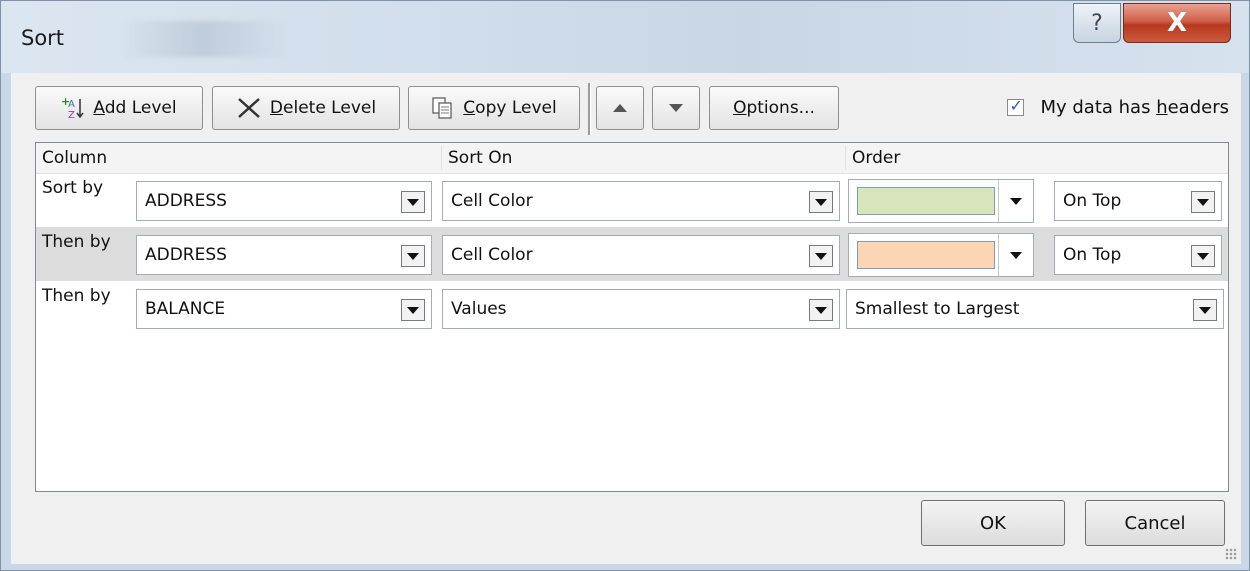  I want to click on delete-level-label: elete Level, so click(330, 108).